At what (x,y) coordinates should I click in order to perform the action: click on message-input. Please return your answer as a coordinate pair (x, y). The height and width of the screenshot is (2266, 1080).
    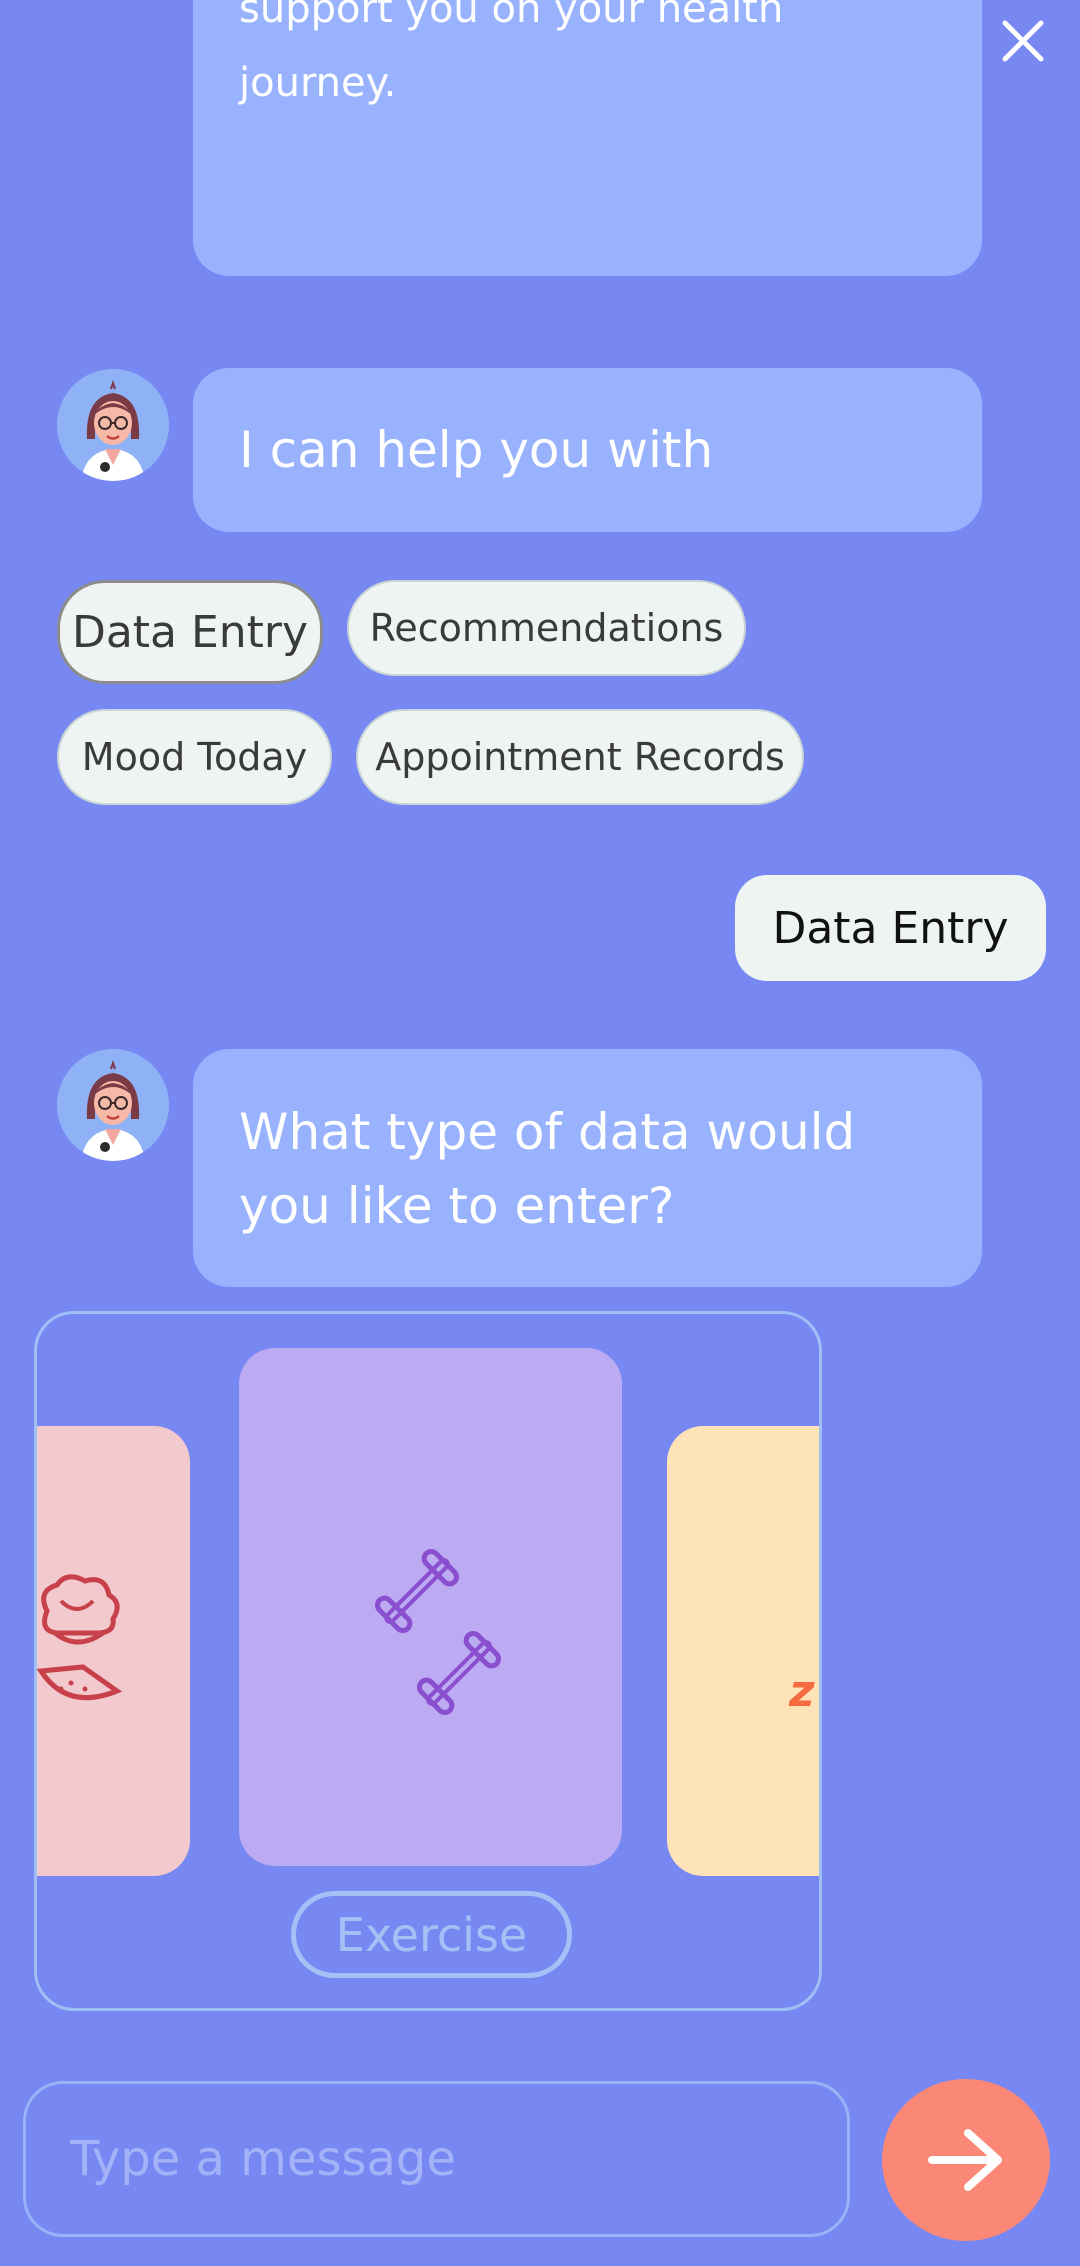
    Looking at the image, I should click on (458, 2159).